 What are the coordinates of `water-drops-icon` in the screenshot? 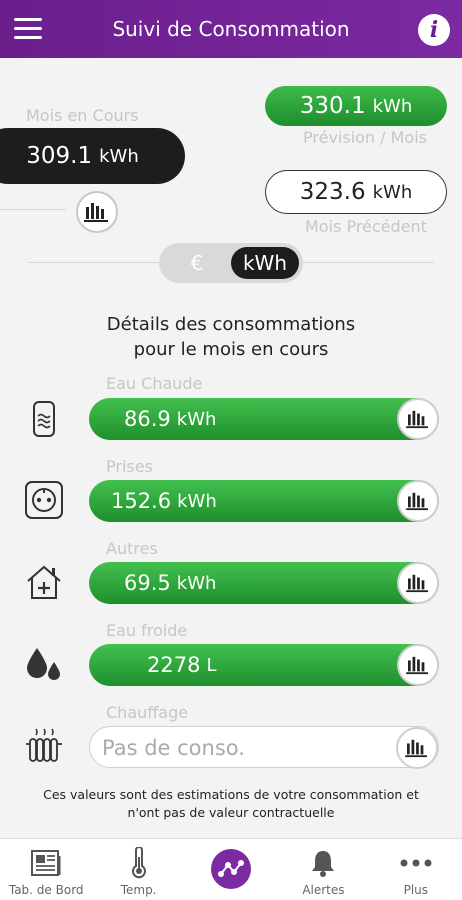 It's located at (44, 664).